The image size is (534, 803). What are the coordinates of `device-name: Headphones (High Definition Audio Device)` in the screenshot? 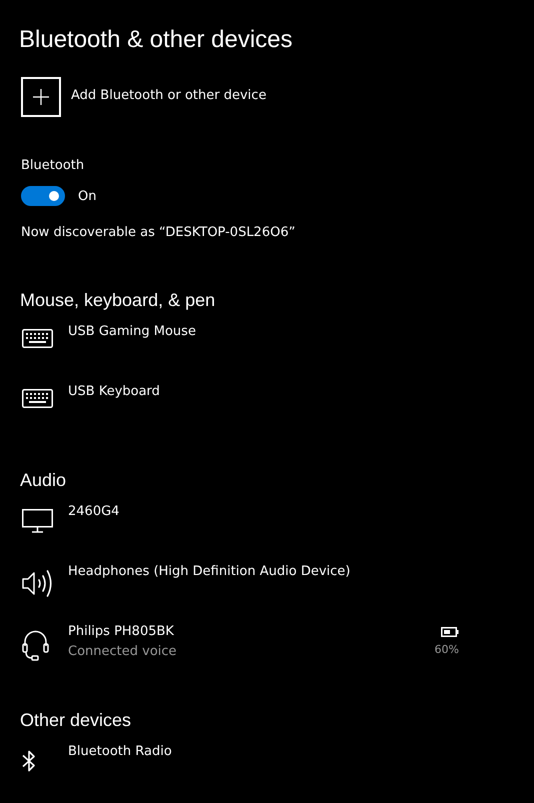 It's located at (209, 572).